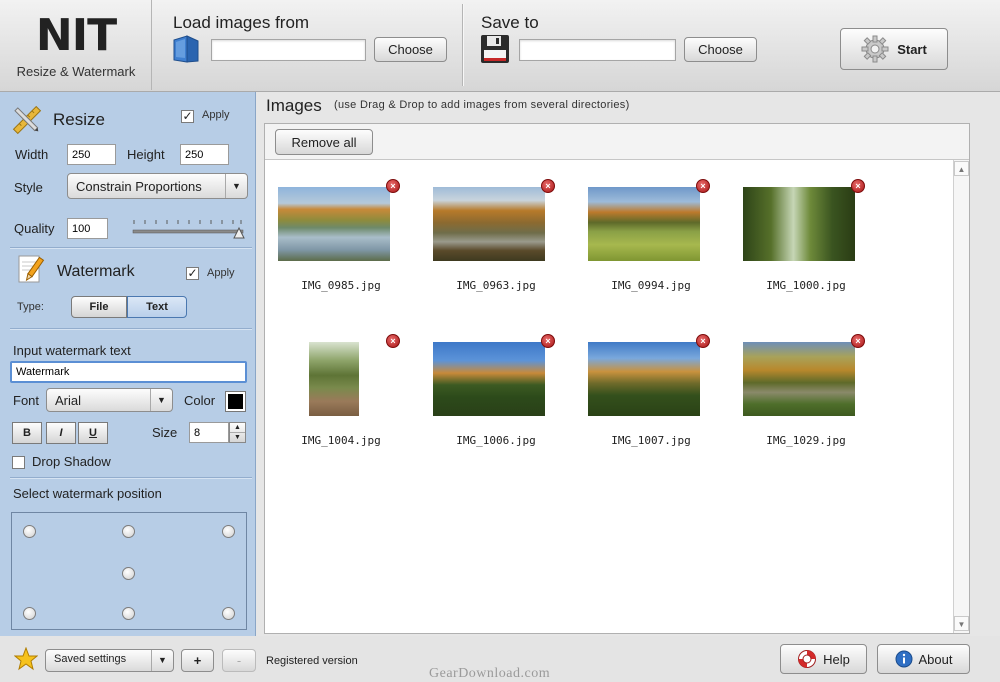 This screenshot has height=682, width=1000. What do you see at coordinates (186, 49) in the screenshot?
I see `folder-icon` at bounding box center [186, 49].